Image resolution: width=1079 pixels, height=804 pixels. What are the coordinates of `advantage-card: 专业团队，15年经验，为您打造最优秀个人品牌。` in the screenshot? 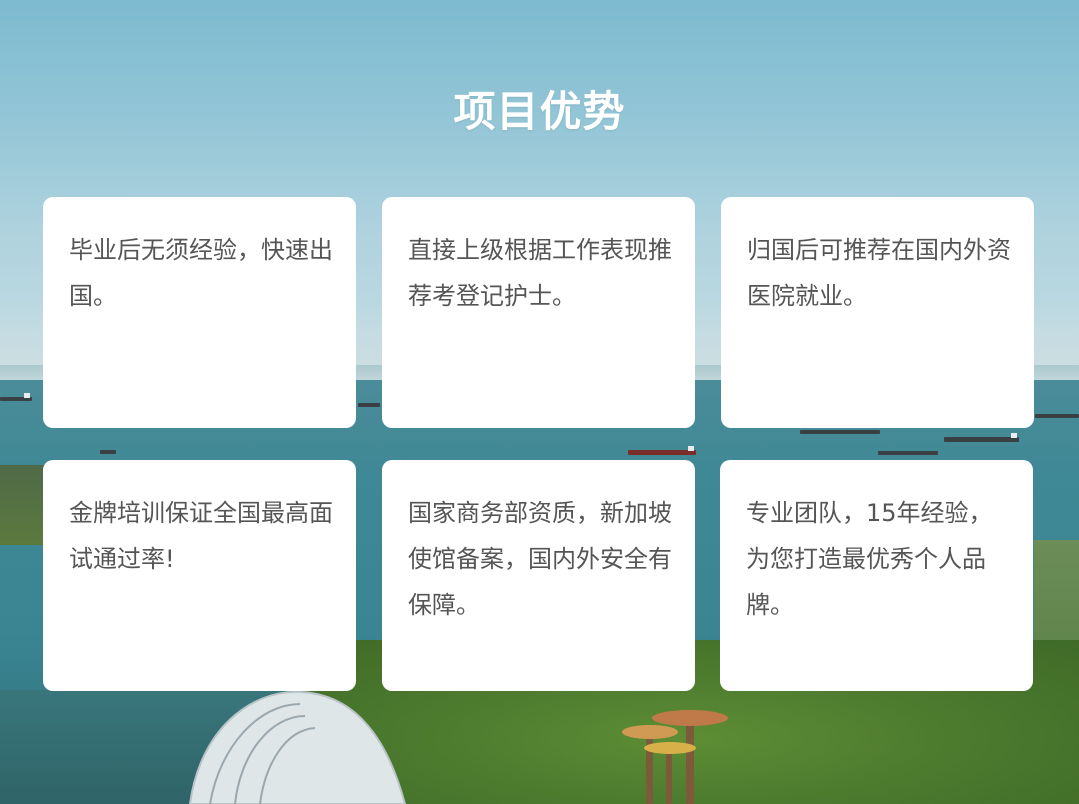 It's located at (876, 575).